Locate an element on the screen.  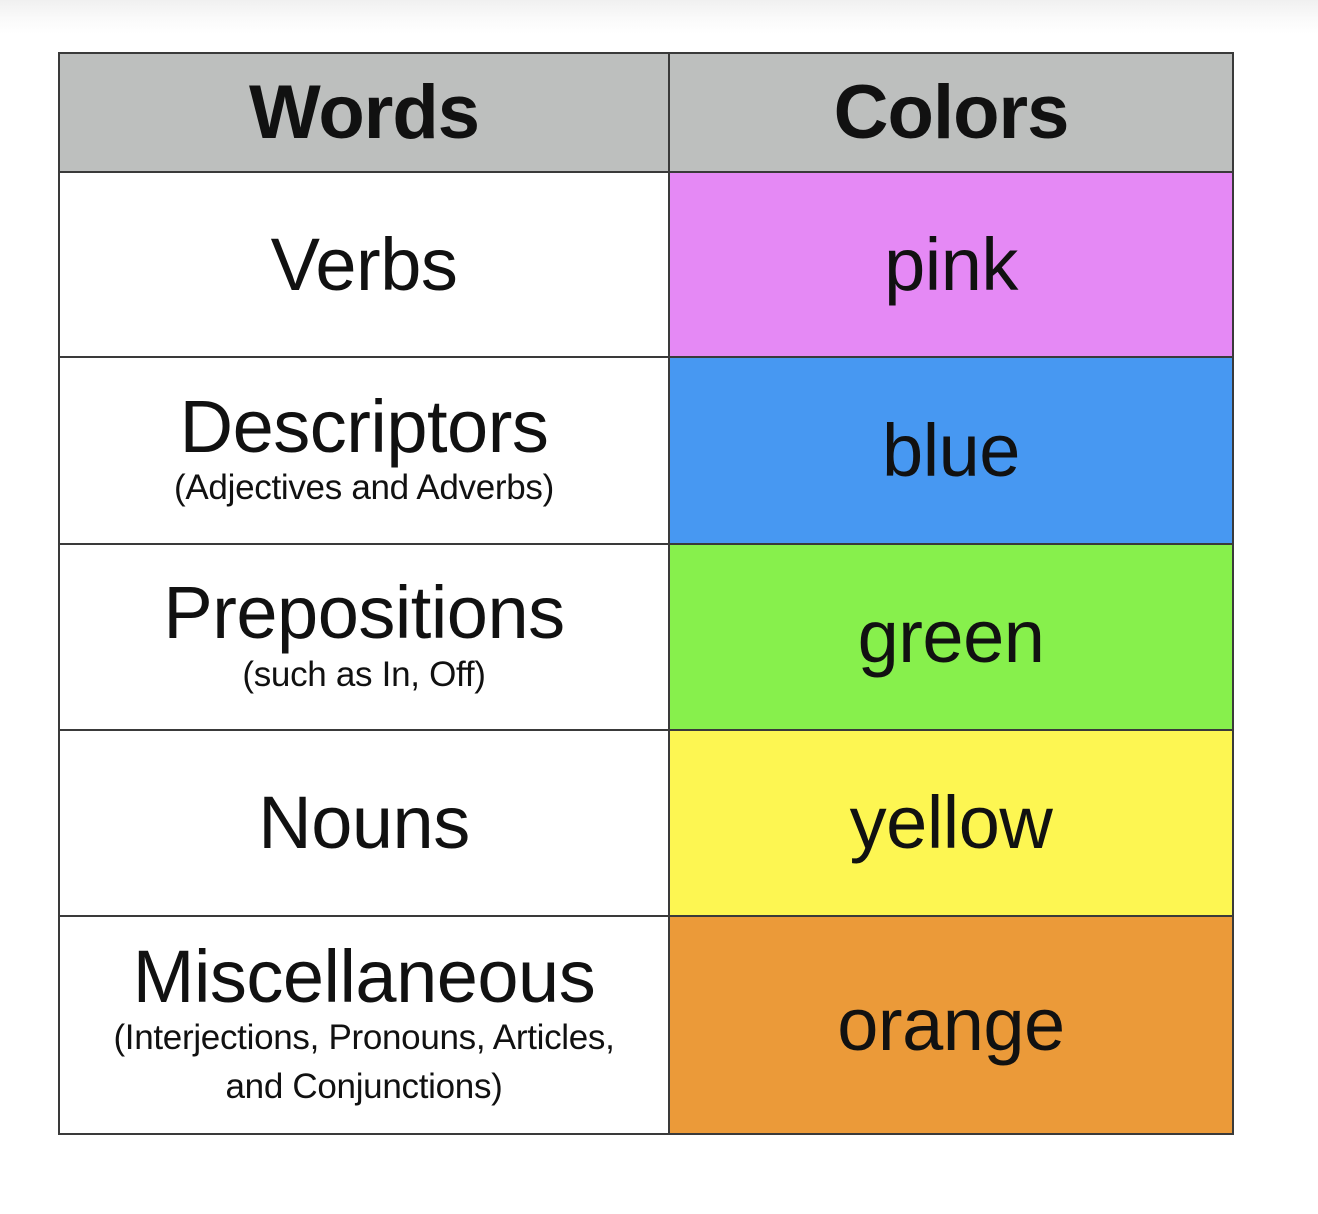
header-words: Words is located at coordinates (364, 112).